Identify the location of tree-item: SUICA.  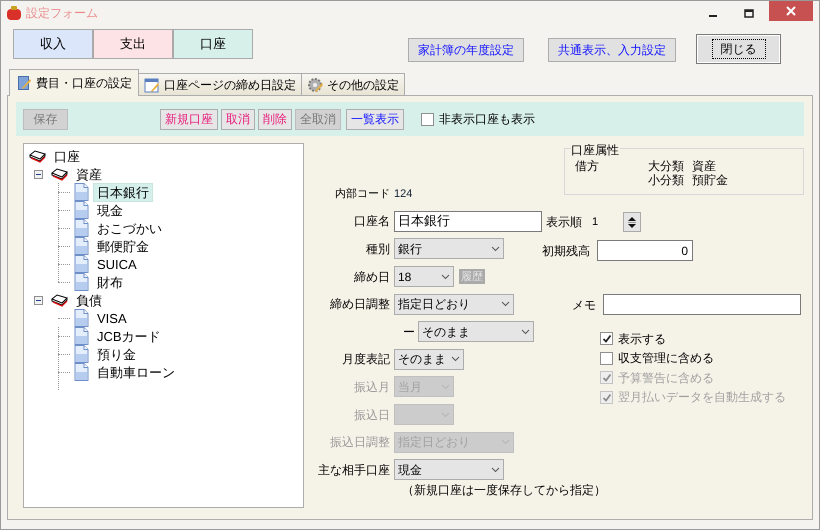
(117, 264).